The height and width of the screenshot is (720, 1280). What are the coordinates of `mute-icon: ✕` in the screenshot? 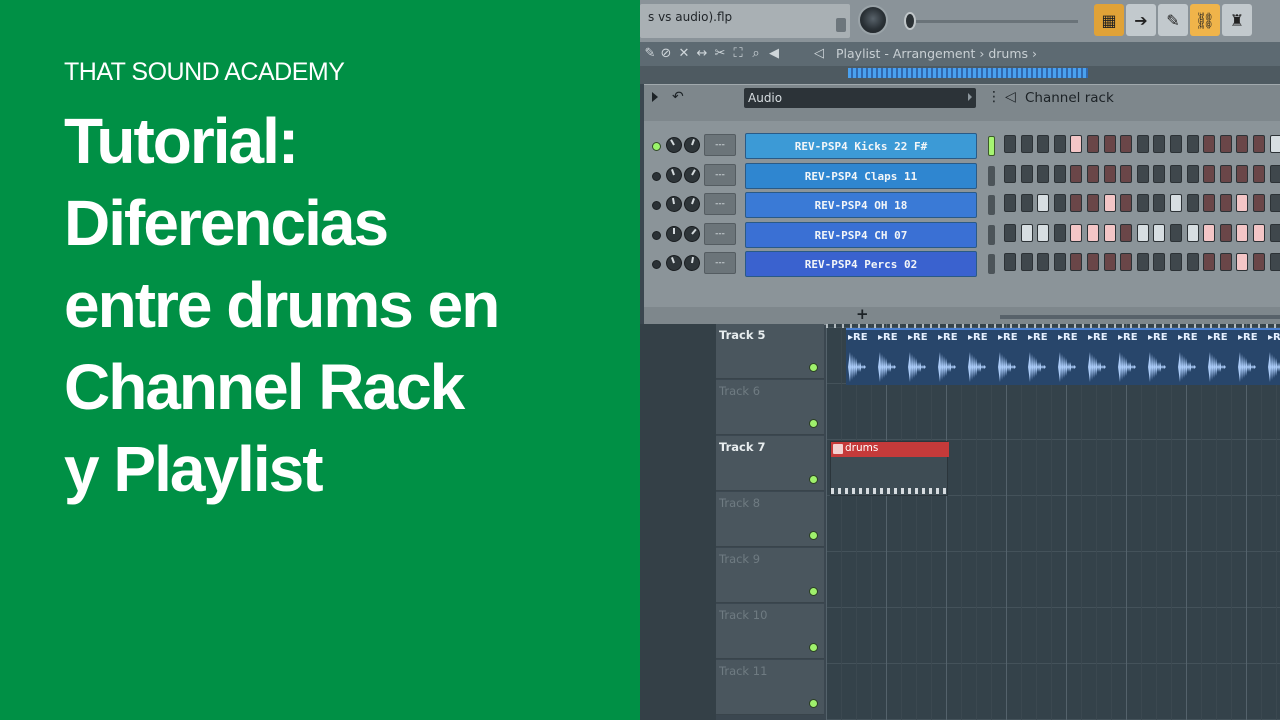 It's located at (684, 54).